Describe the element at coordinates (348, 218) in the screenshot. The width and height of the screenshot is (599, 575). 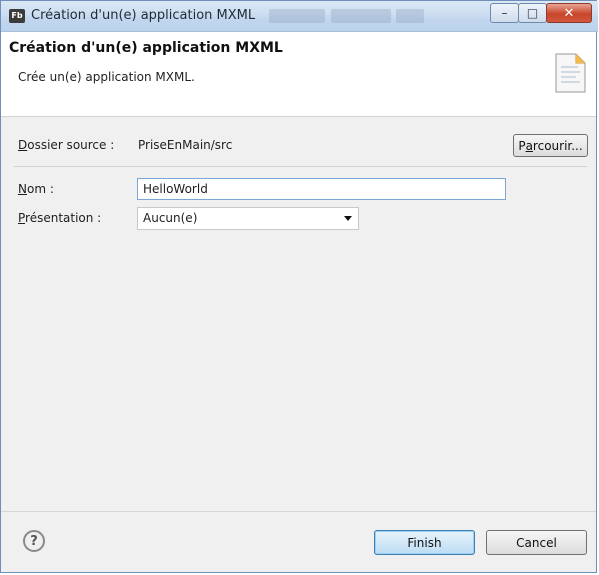
I see `chevron-down-icon` at that location.